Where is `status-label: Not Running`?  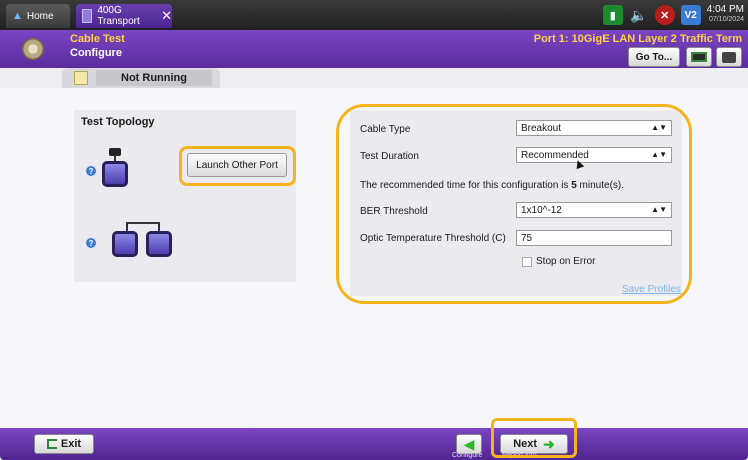 status-label: Not Running is located at coordinates (154, 78).